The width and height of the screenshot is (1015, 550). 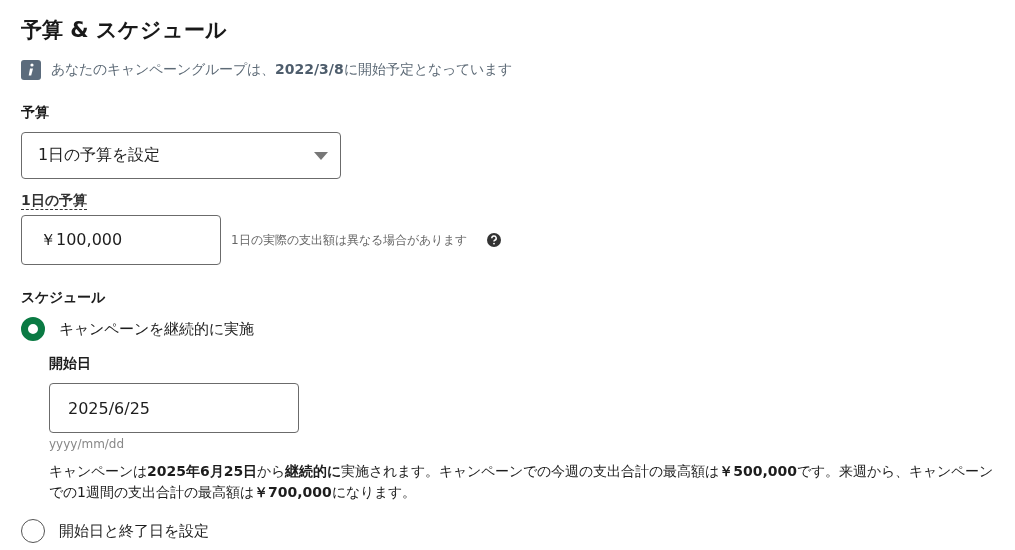 I want to click on caret-icon, so click(x=321, y=155).